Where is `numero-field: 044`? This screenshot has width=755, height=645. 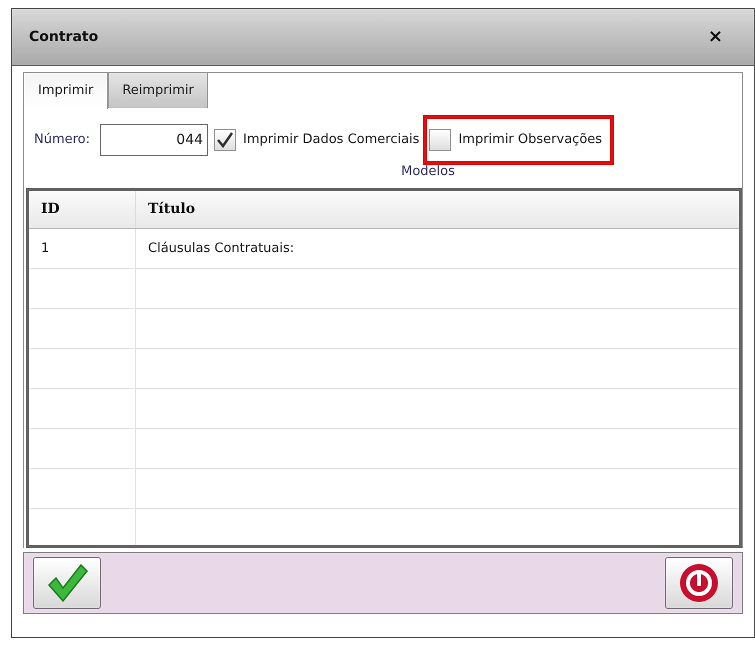
numero-field: 044 is located at coordinates (154, 140).